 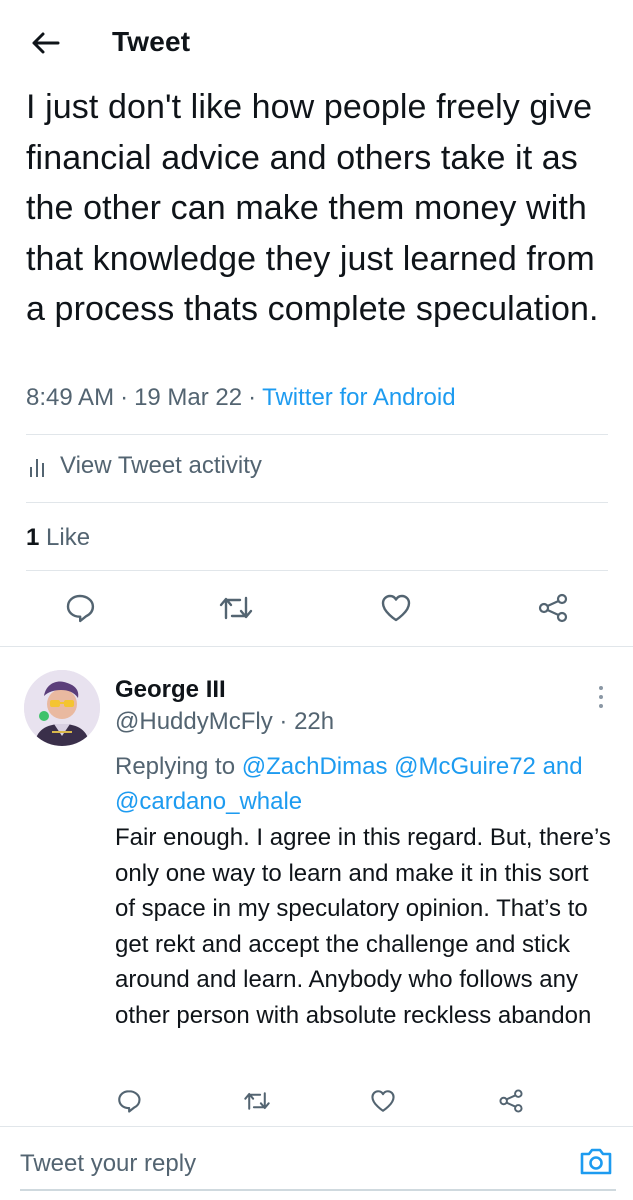 What do you see at coordinates (194, 721) in the screenshot?
I see `handle: @HuddyMcFly` at bounding box center [194, 721].